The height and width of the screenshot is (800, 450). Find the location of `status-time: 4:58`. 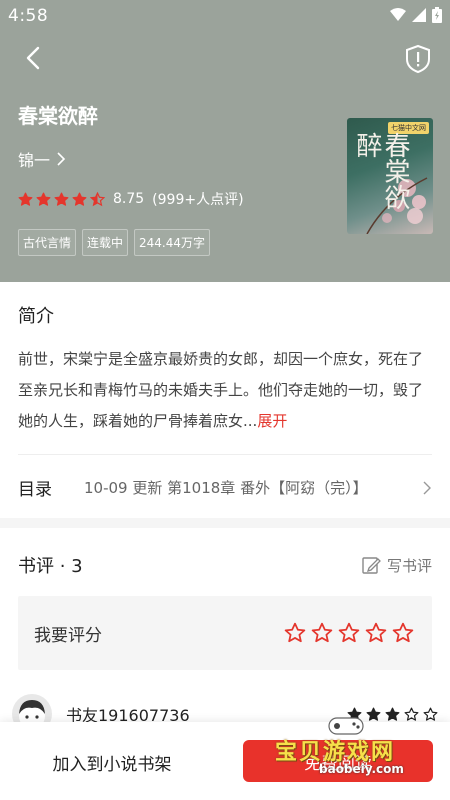

status-time: 4:58 is located at coordinates (28, 16).